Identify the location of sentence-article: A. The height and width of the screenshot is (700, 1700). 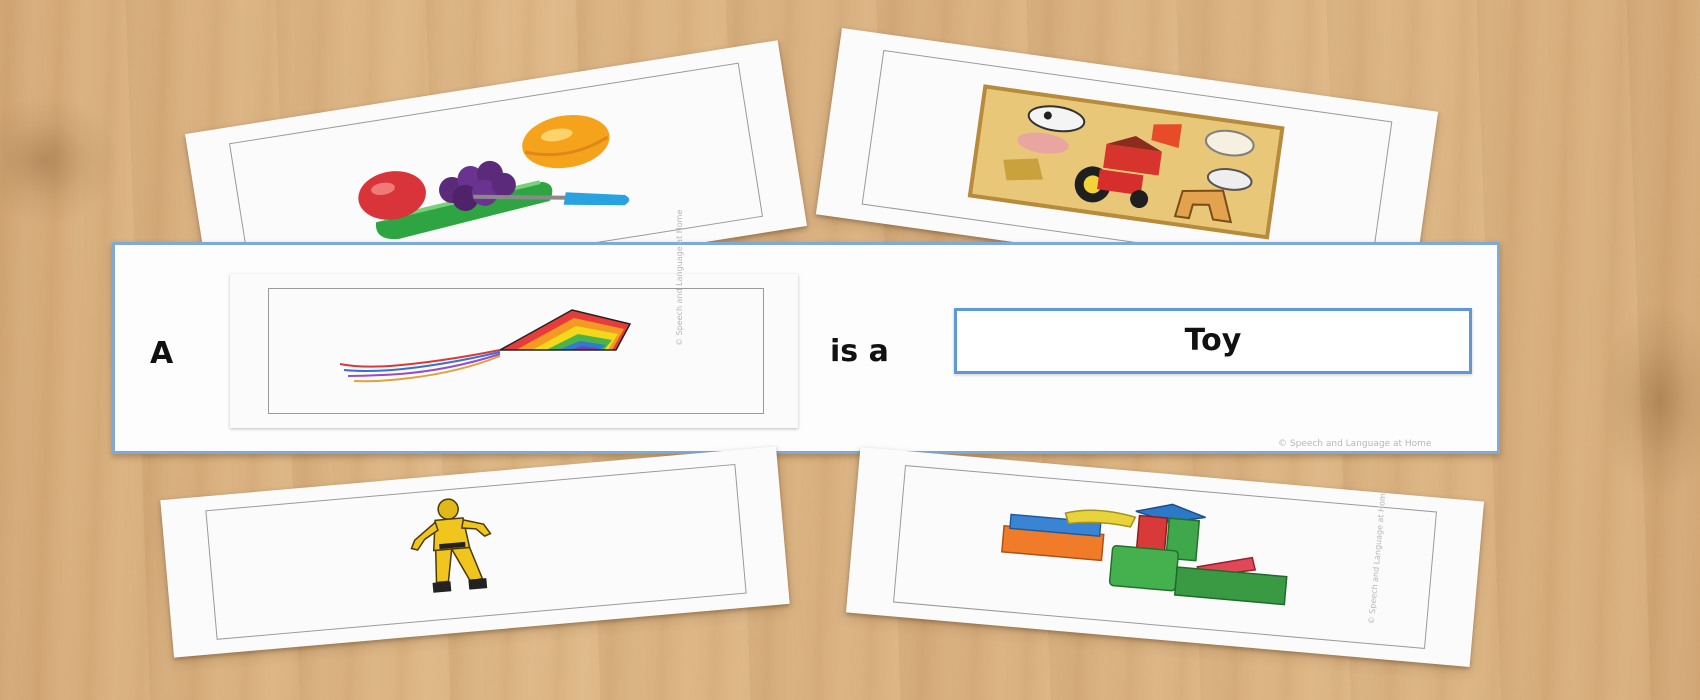
(162, 353).